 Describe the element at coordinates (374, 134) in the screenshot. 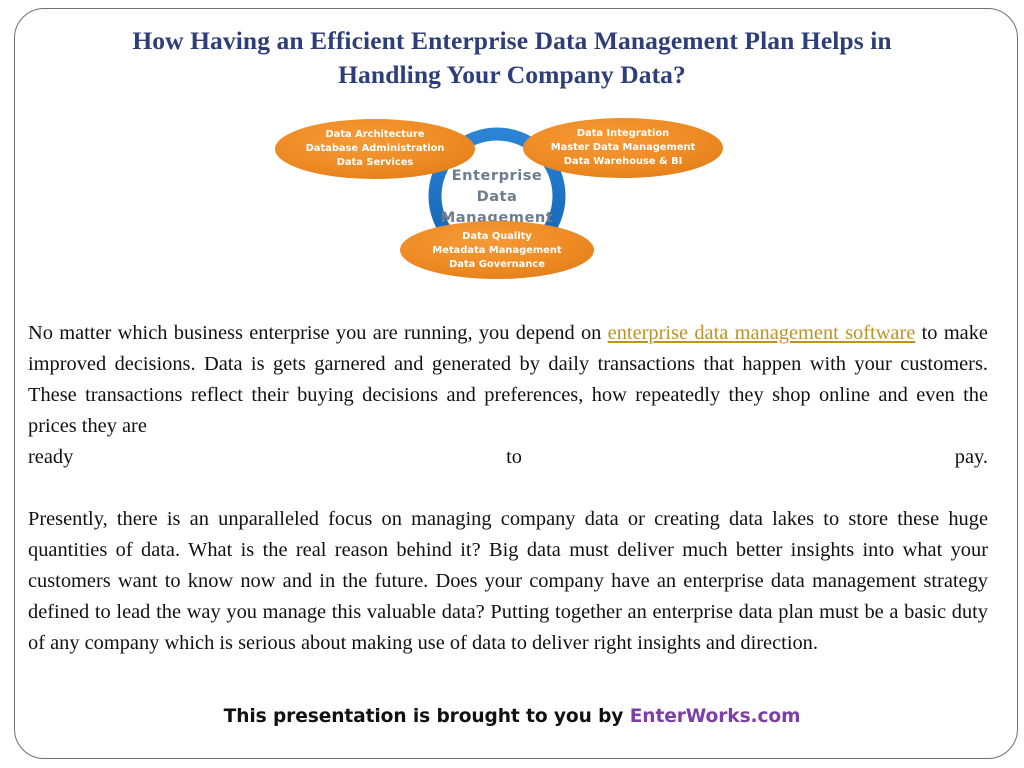

I see `bubble-top-left-line-1: Data Architecture` at that location.